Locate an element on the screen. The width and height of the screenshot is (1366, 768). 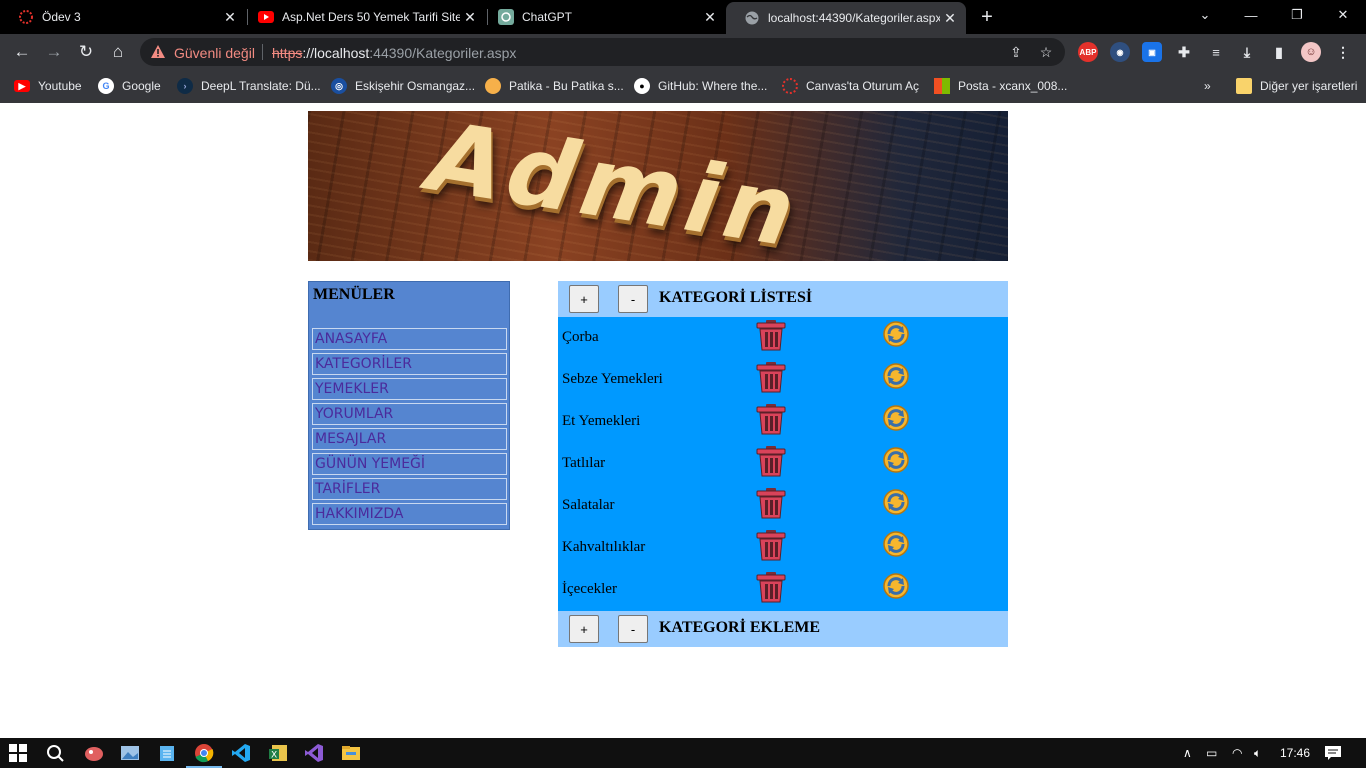
battery-icon: ▭ is located at coordinates (1211, 753).